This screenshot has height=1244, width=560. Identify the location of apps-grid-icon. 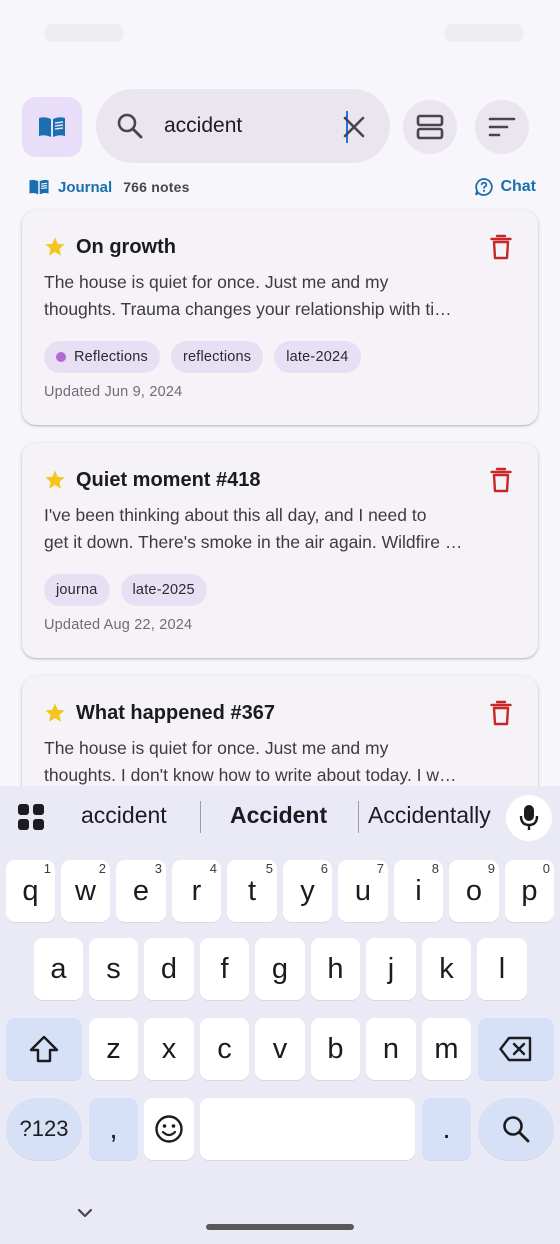
(31, 817).